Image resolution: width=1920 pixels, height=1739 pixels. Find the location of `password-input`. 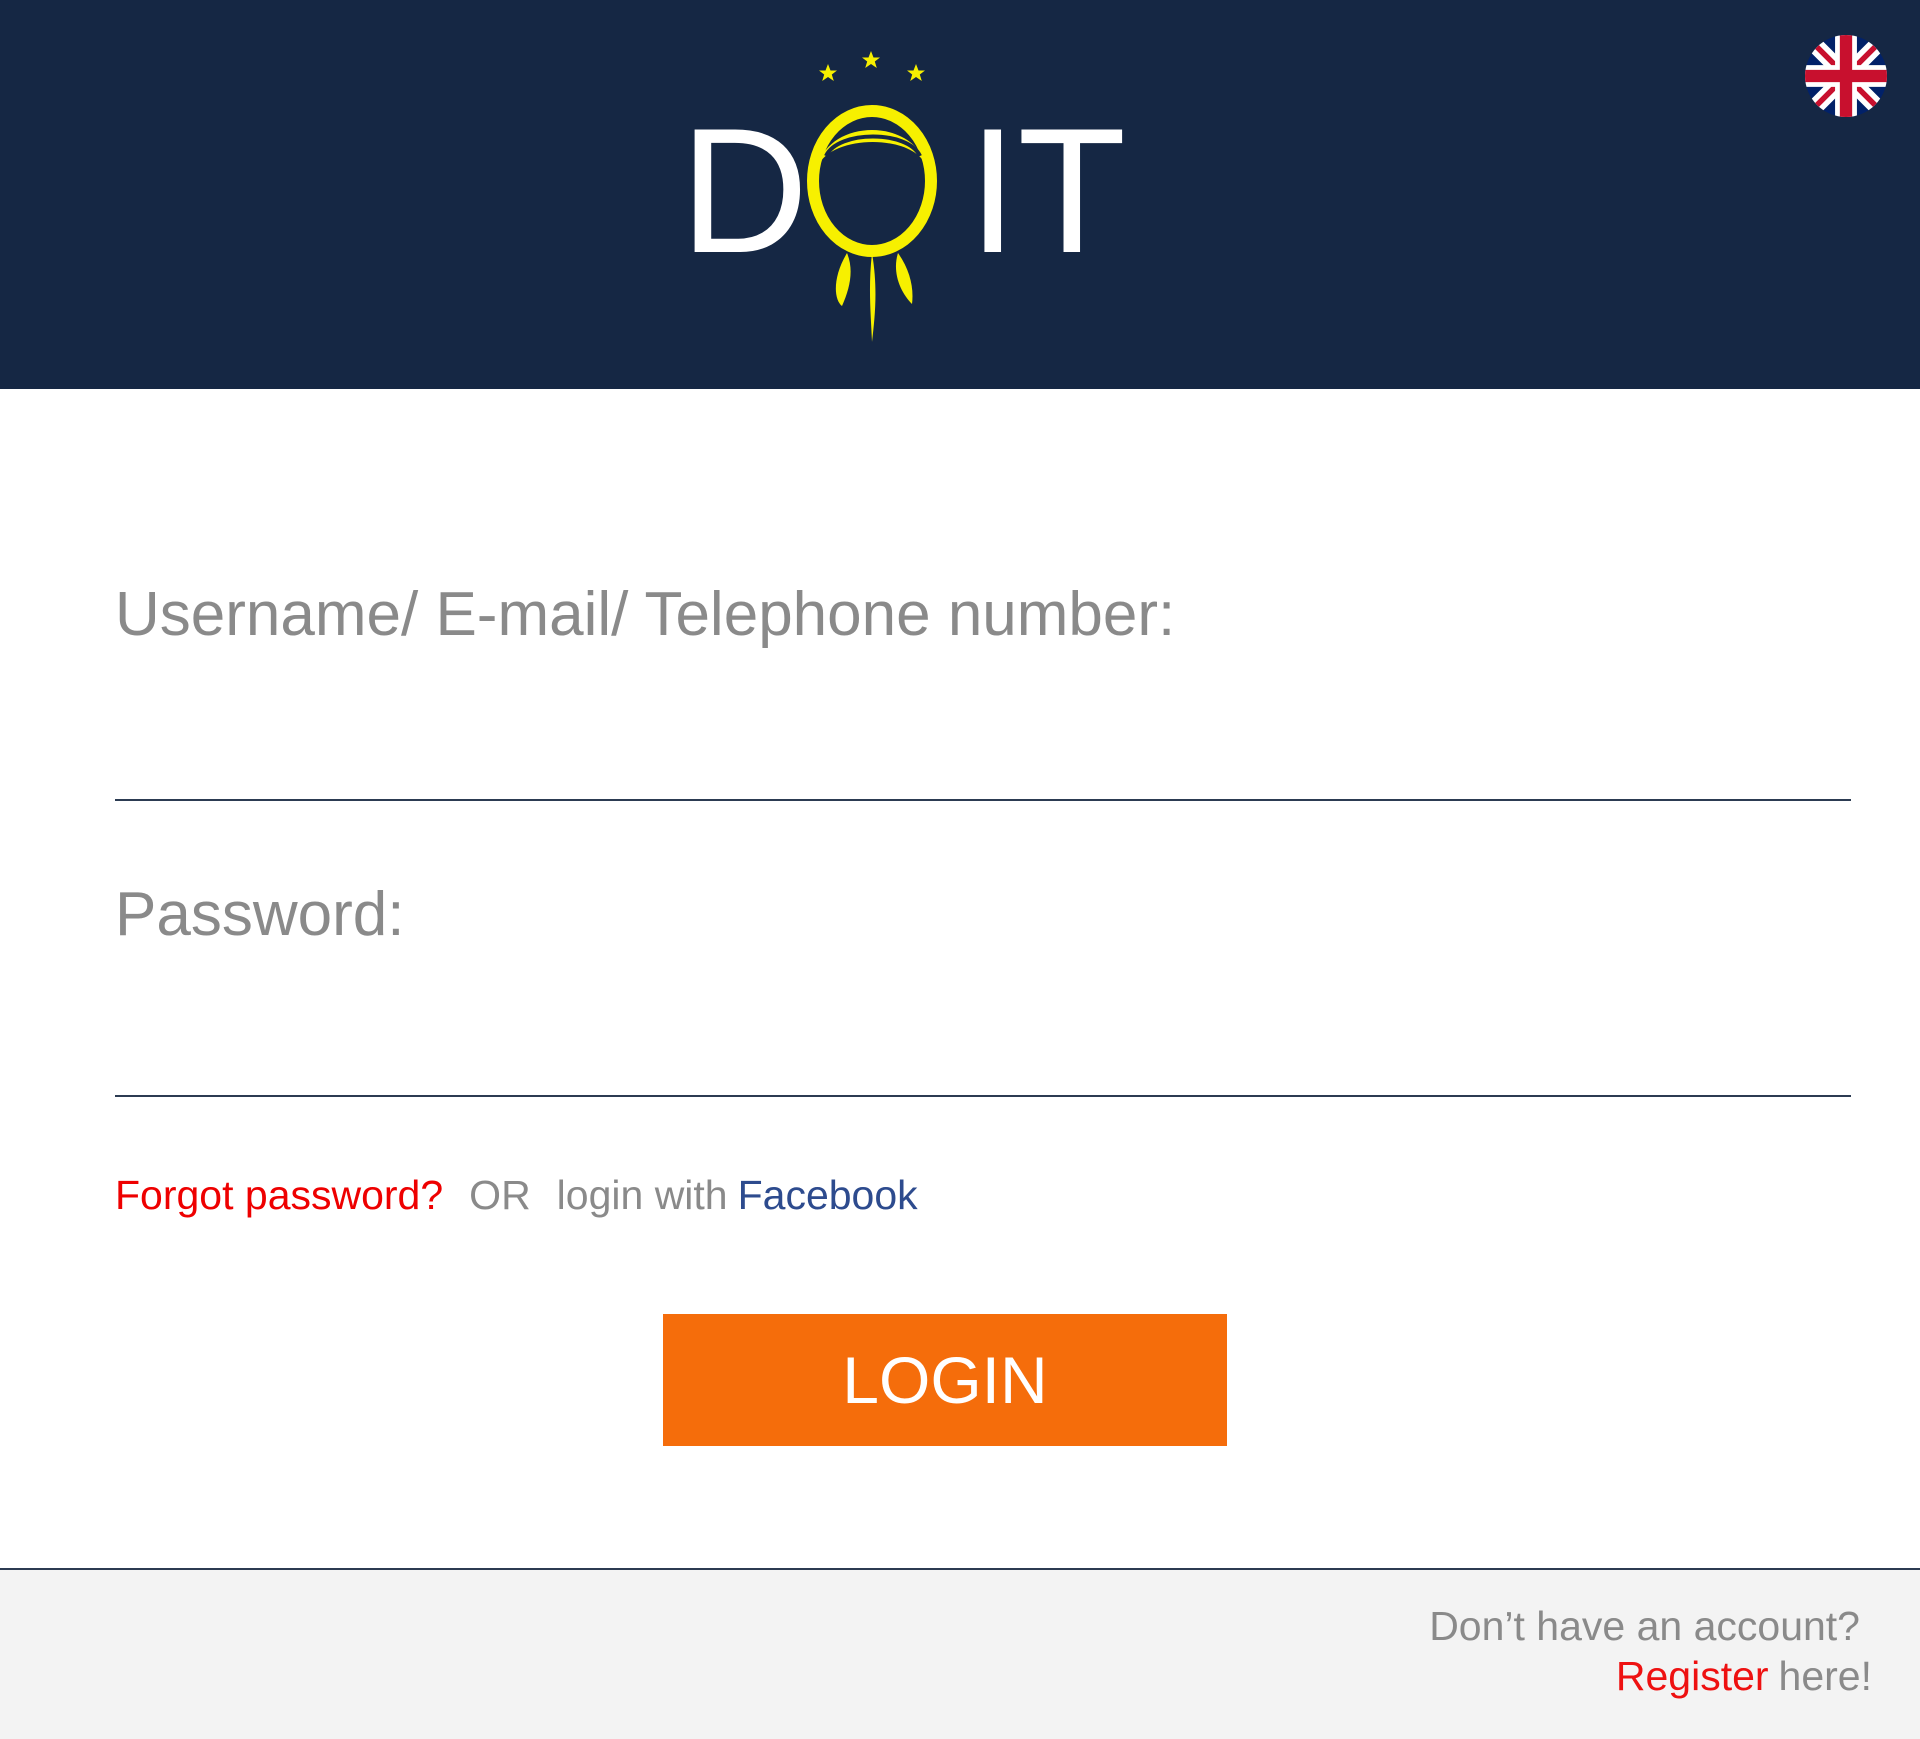

password-input is located at coordinates (983, 1052).